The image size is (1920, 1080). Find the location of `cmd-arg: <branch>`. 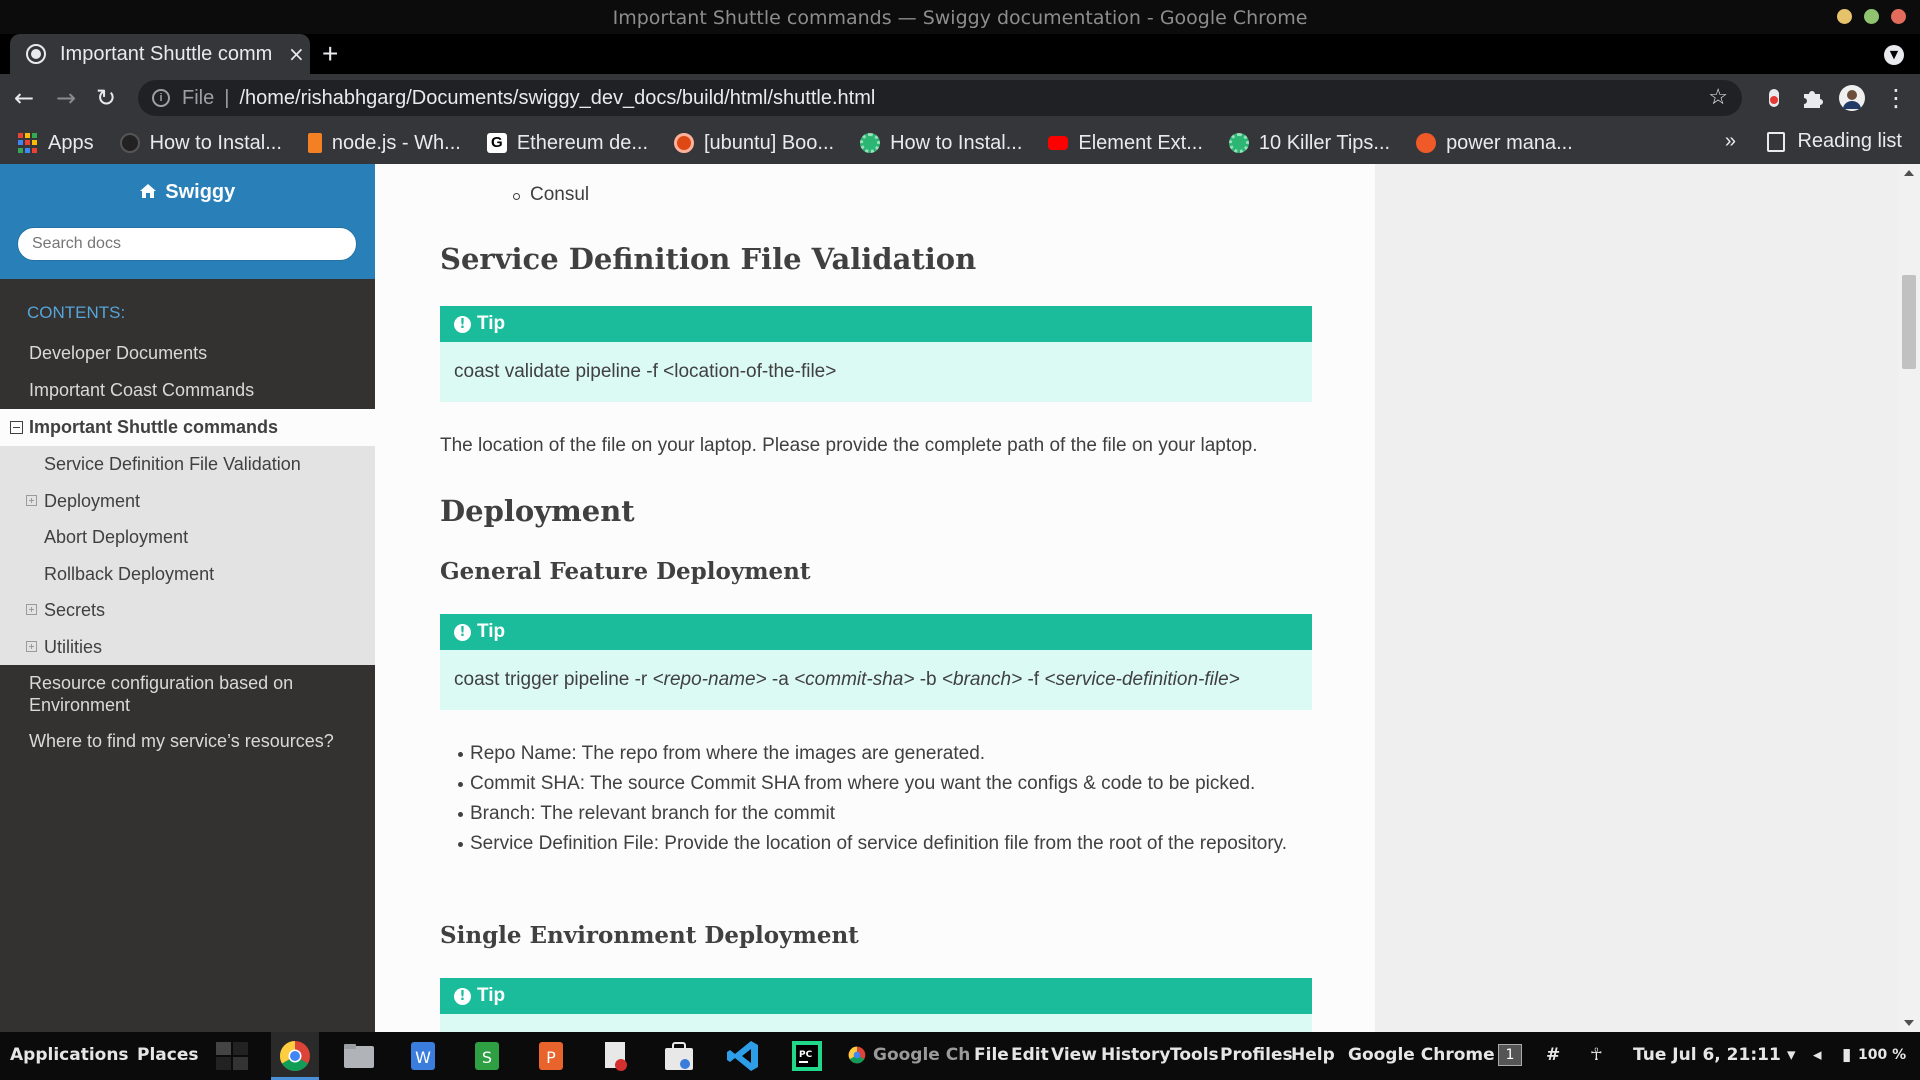

cmd-arg: <branch> is located at coordinates (982, 679).